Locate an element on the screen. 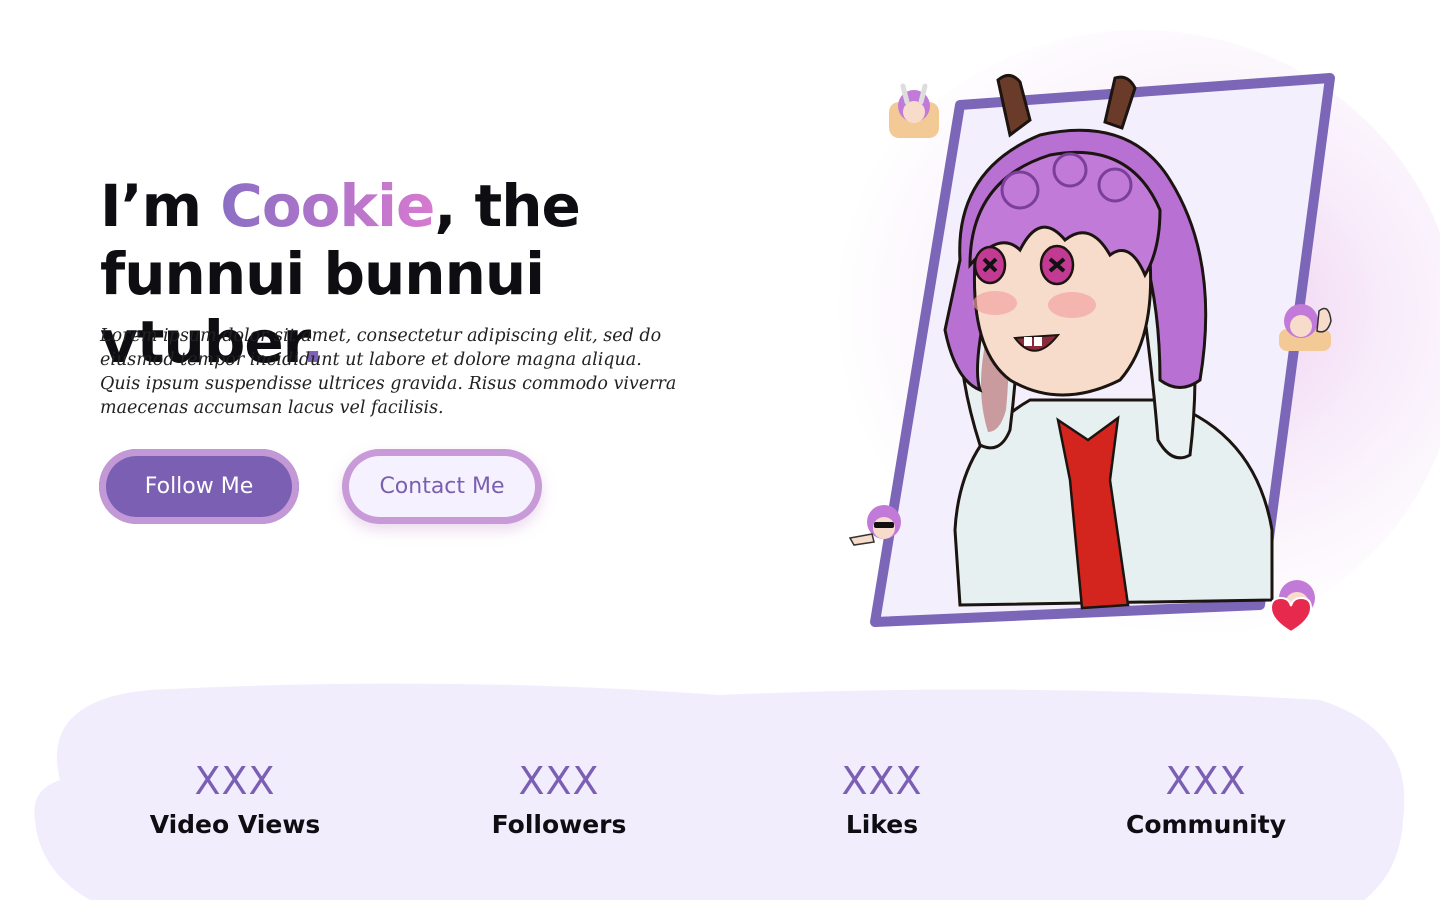  stat-video-views: XXX Video Views is located at coordinates (235, 800).